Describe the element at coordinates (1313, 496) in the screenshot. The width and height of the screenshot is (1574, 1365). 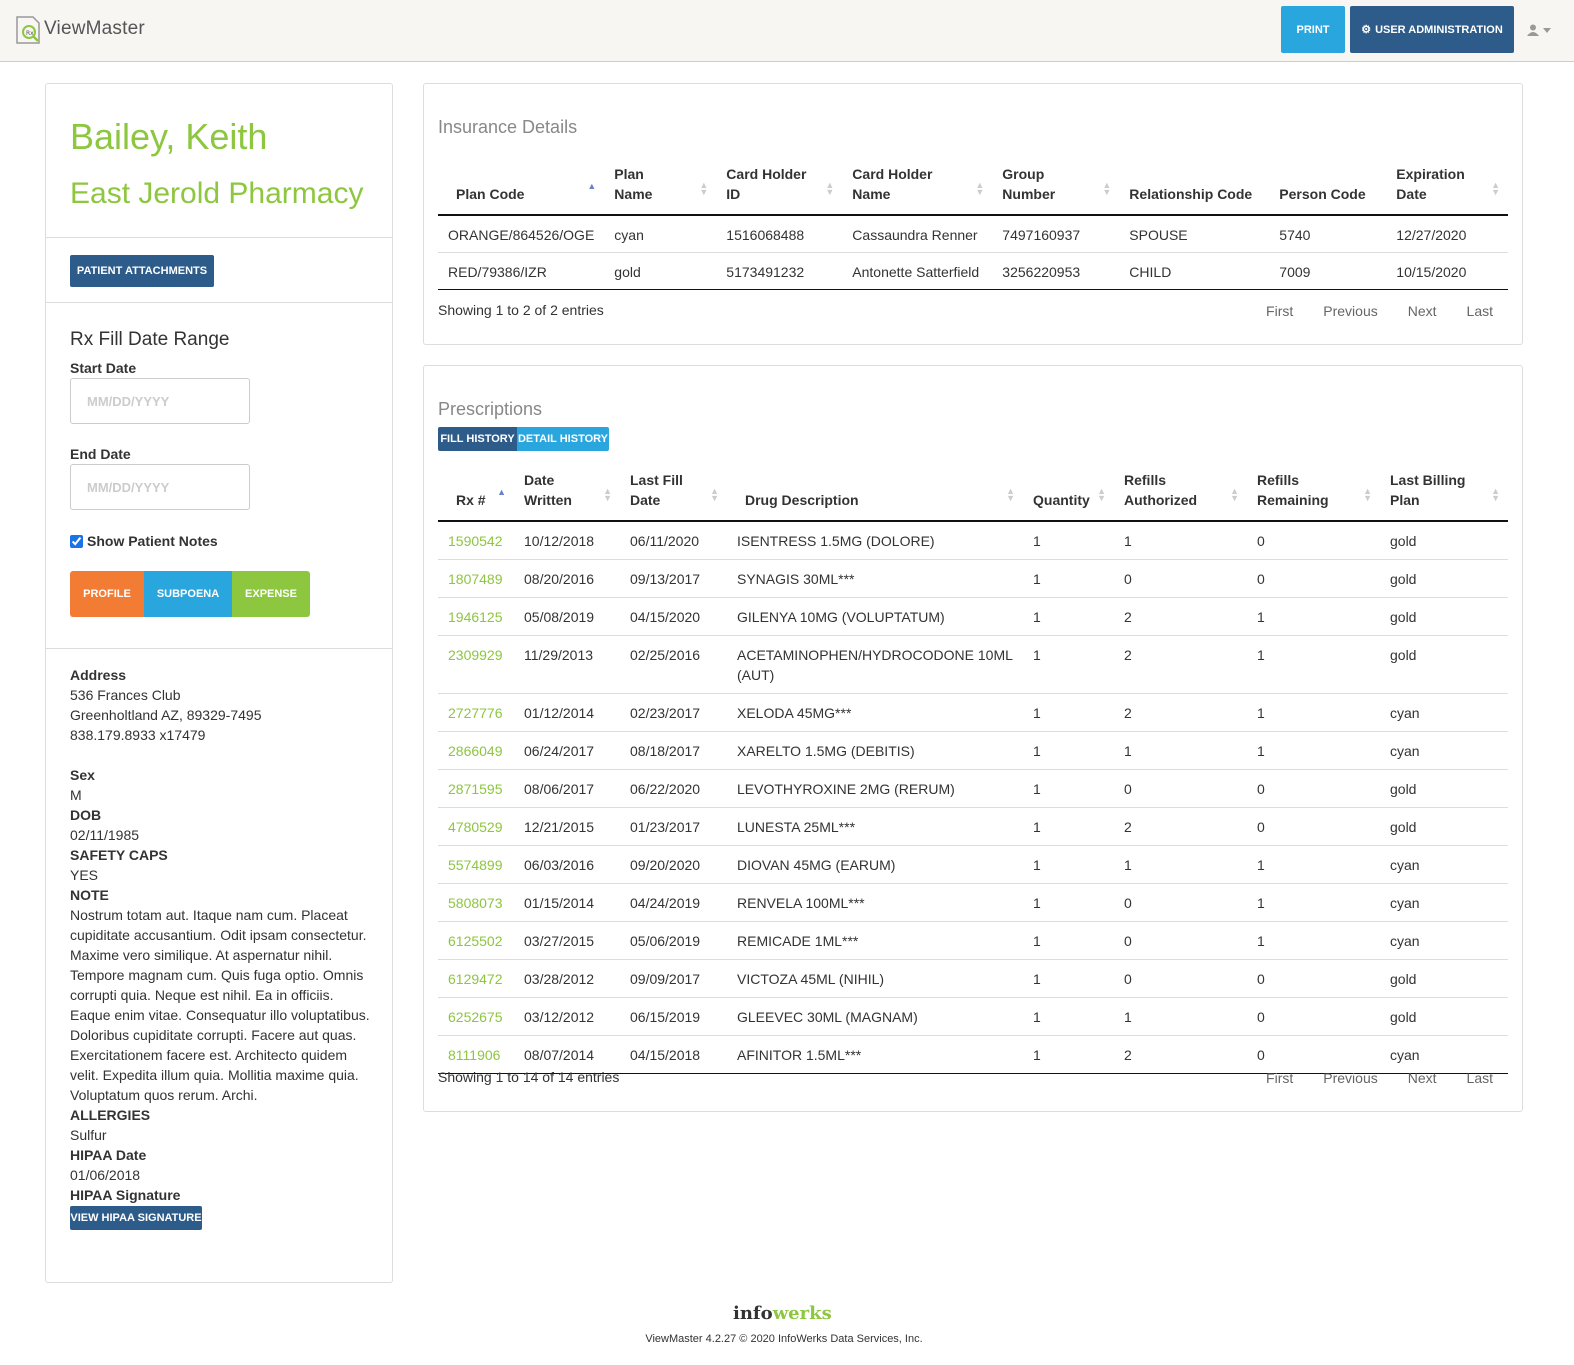
I see `col-refills-remaining: Refills Remaining ▲ ▼` at that location.